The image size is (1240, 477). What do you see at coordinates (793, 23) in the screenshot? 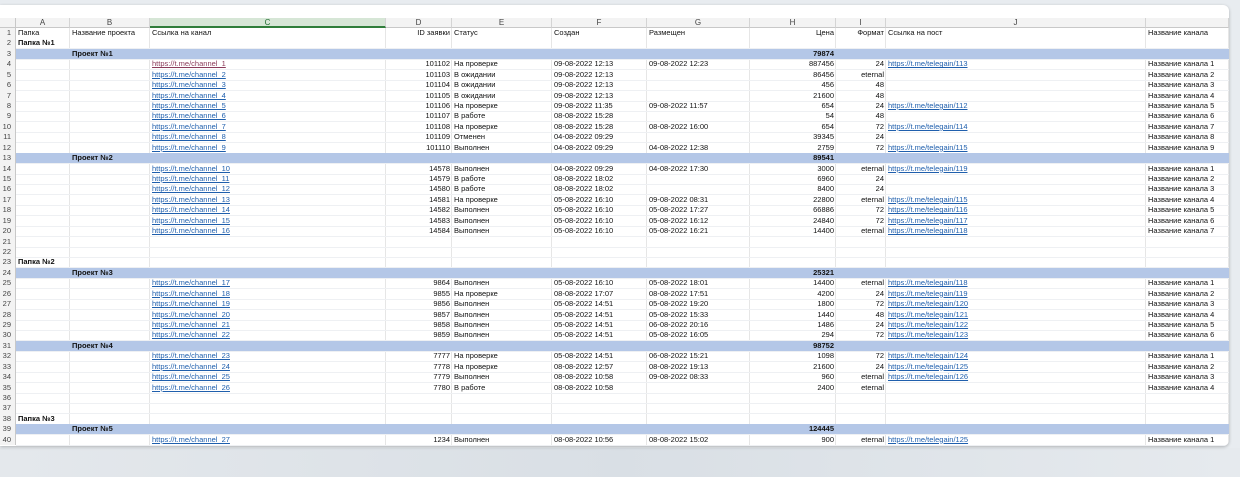
I see `column-header-h: H` at bounding box center [793, 23].